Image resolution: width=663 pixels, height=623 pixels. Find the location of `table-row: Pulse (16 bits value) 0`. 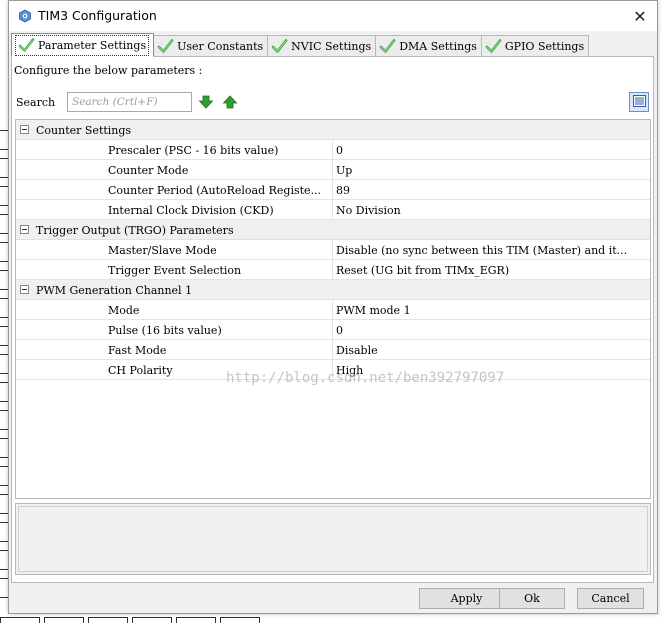

table-row: Pulse (16 bits value) 0 is located at coordinates (333, 330).